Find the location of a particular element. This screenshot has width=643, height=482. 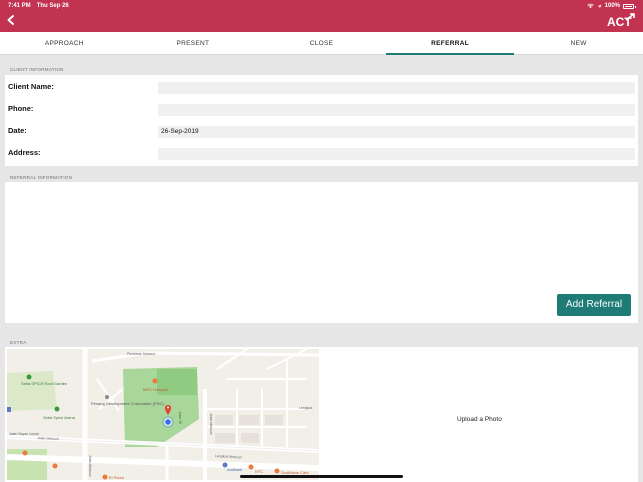

add-referral-button: Add Referral is located at coordinates (594, 305).